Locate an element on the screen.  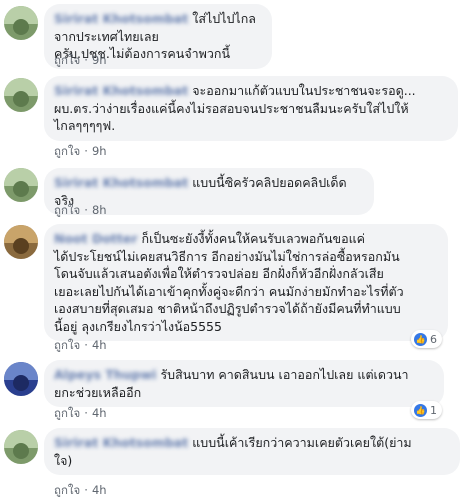
reaction-count: 👍 6 is located at coordinates (426, 339).